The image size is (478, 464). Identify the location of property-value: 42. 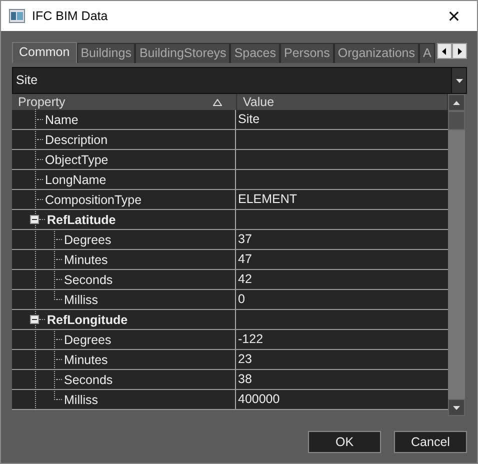
(245, 279).